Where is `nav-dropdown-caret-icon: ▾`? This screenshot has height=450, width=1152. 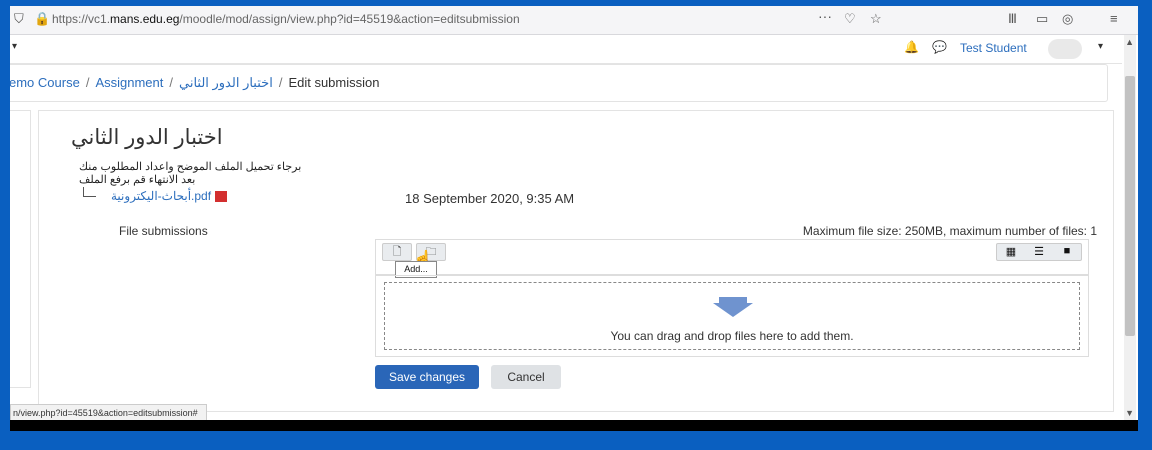 nav-dropdown-caret-icon: ▾ is located at coordinates (14, 46).